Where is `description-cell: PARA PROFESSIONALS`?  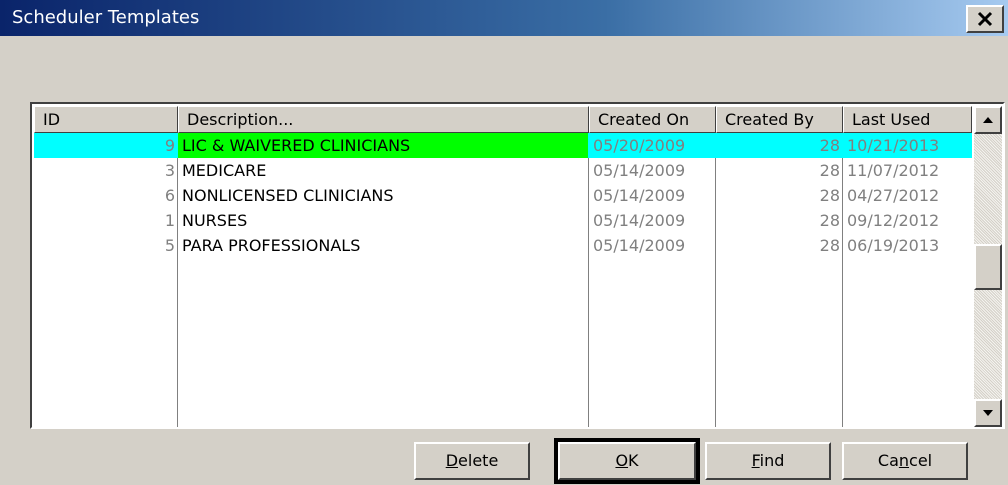
description-cell: PARA PROFESSIONALS is located at coordinates (271, 245).